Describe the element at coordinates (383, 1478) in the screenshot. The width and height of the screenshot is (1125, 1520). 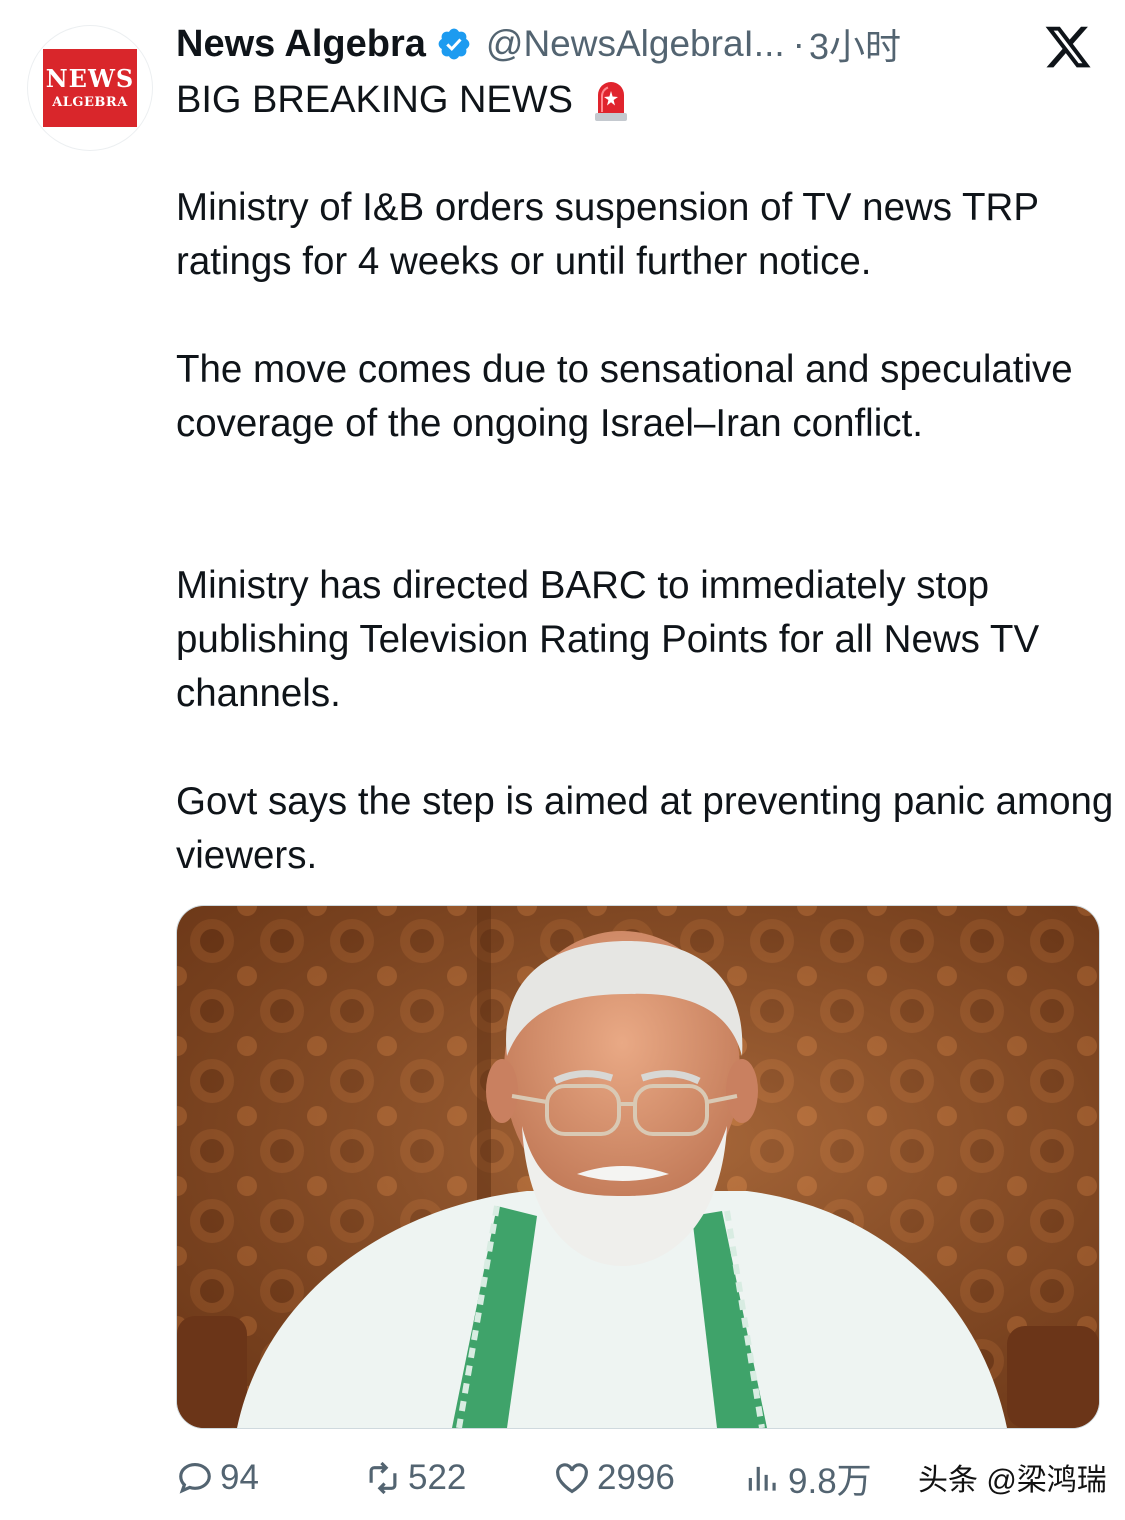
I see `repost-icon` at that location.